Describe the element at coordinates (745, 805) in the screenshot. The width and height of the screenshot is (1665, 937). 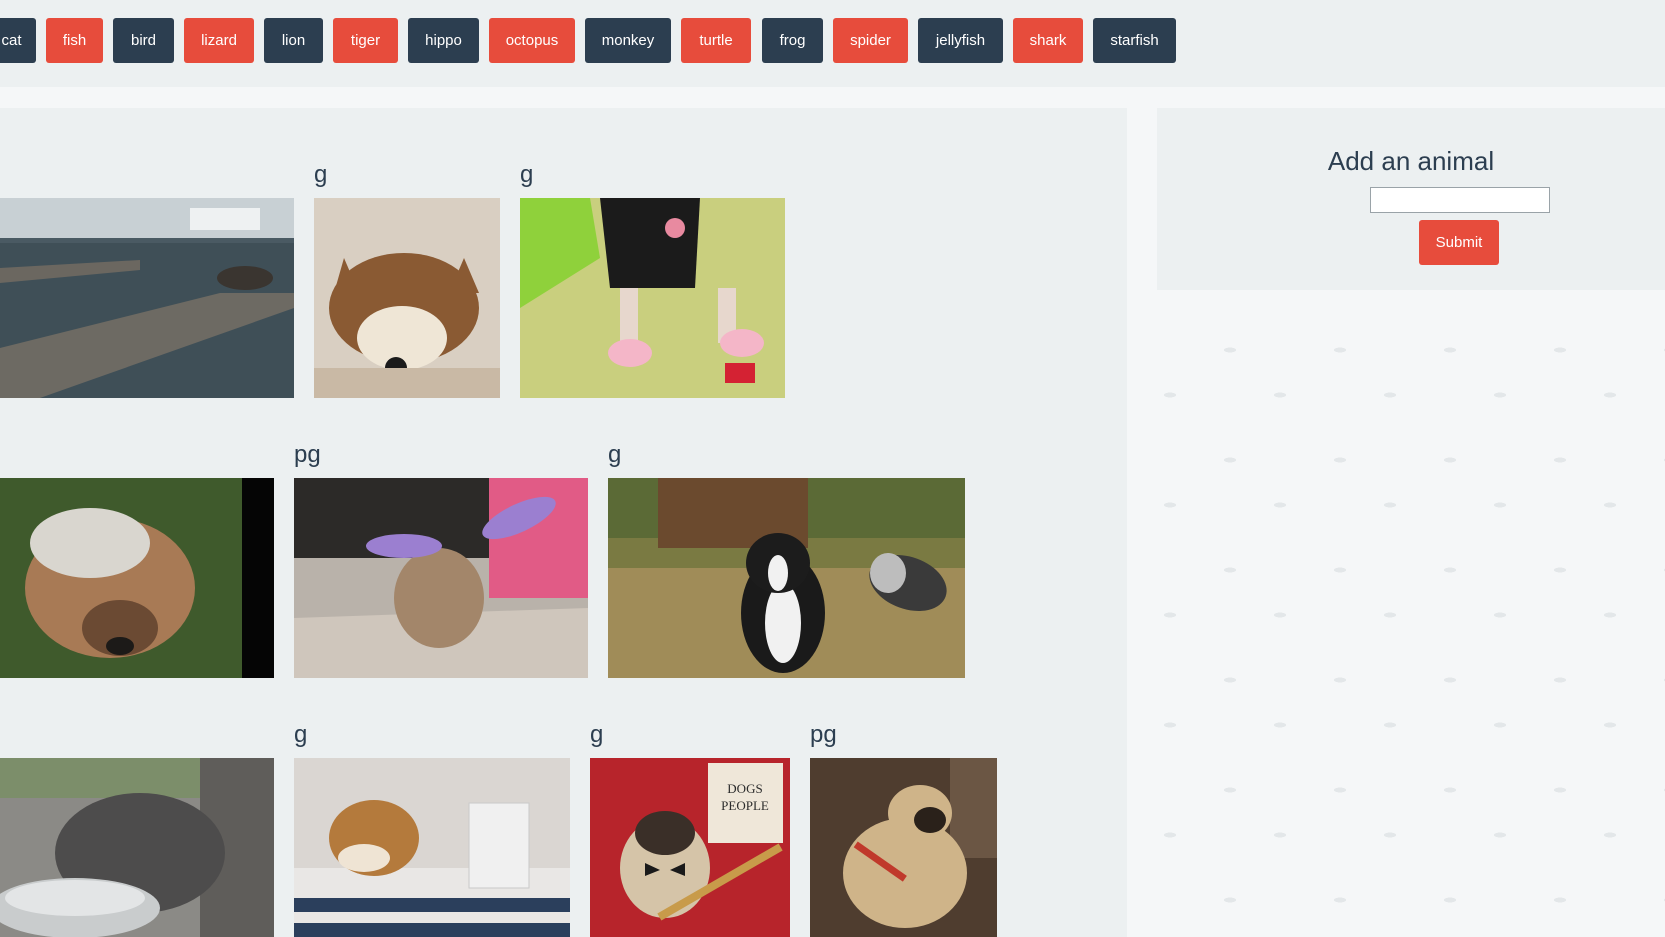
I see `svg-text: PEOPLE` at that location.